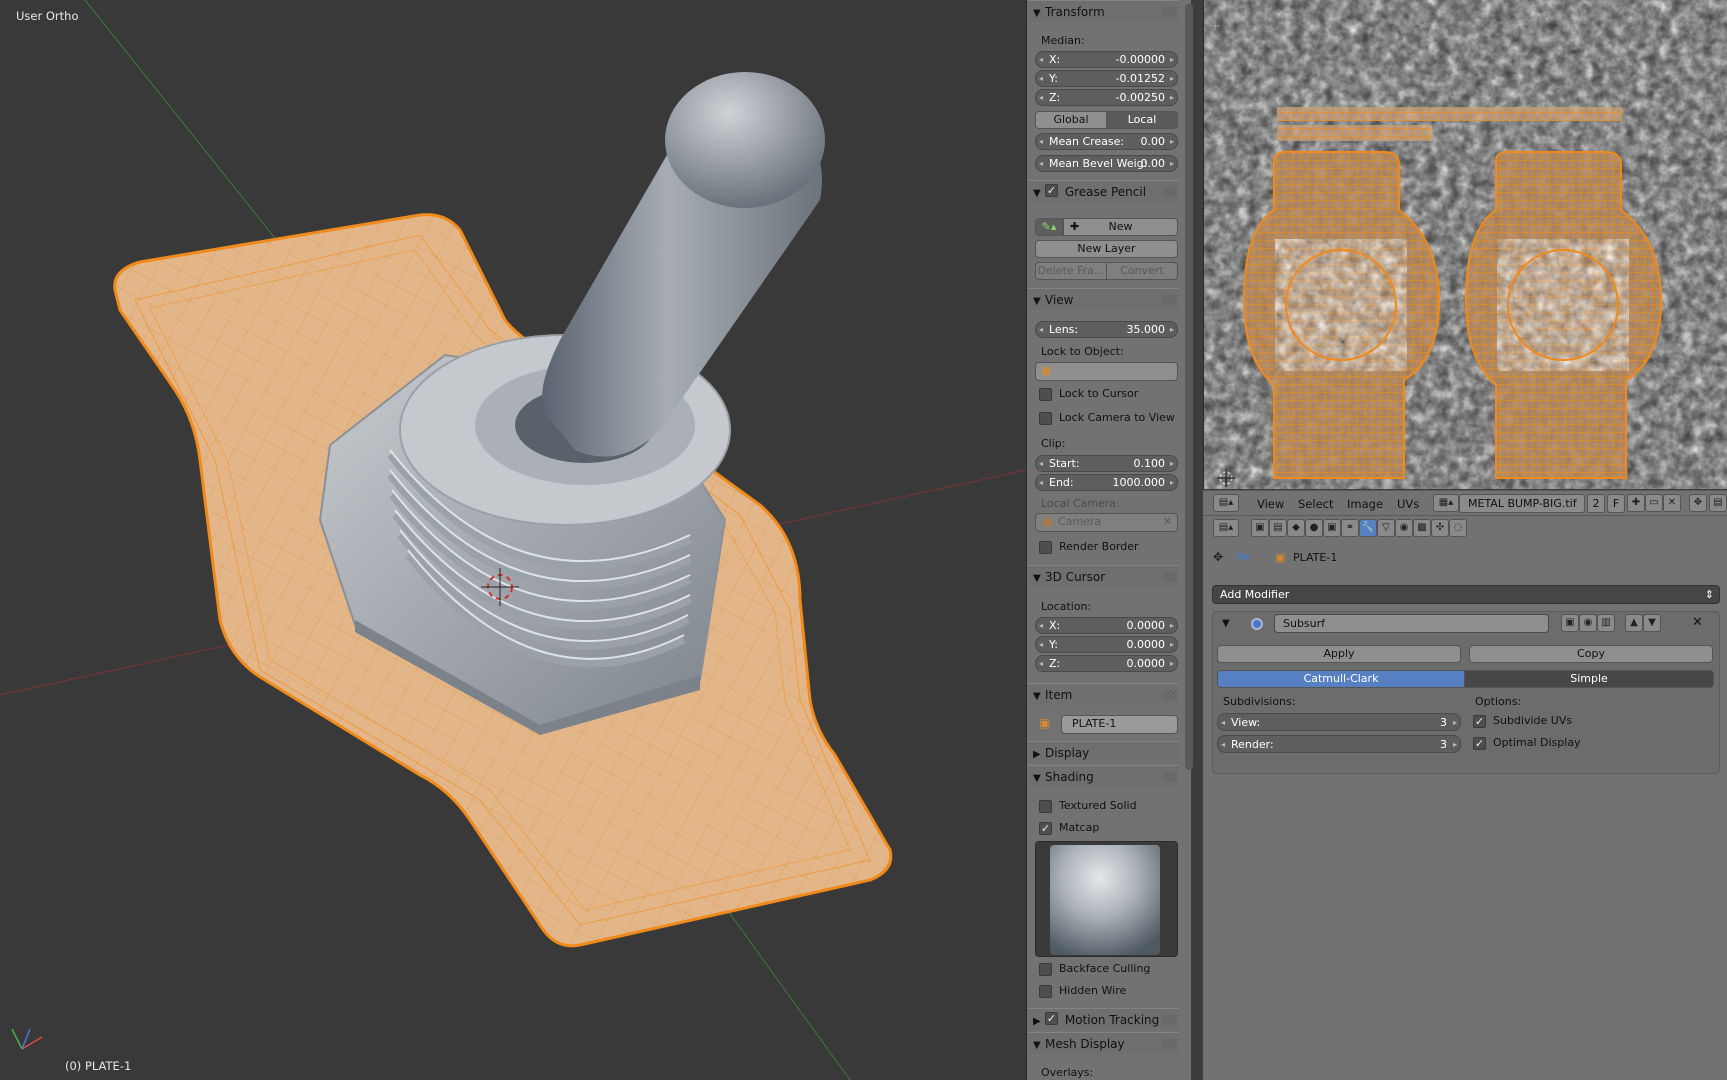 This screenshot has height=1080, width=1727. Describe the element at coordinates (98, 1066) in the screenshot. I see `active-object-status: (0) PLATE-1` at that location.